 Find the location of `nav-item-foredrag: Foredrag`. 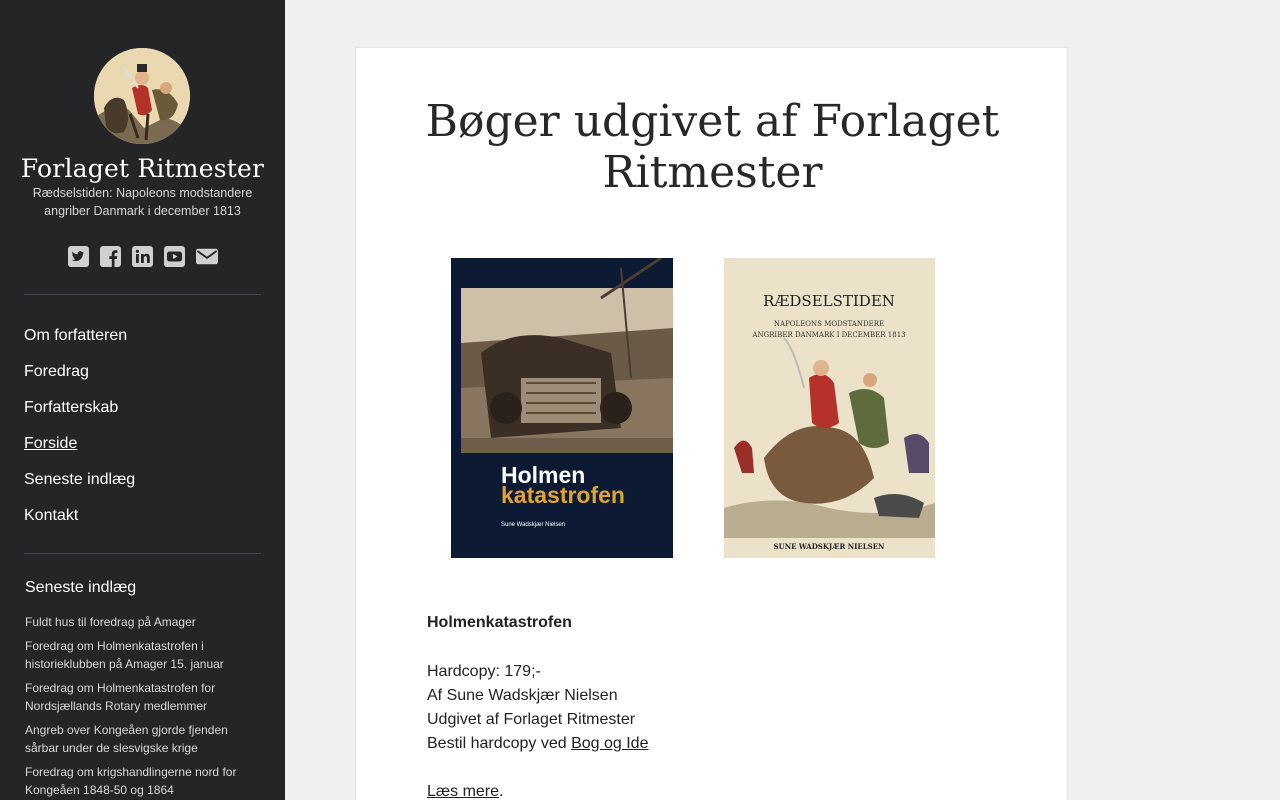

nav-item-foredrag: Foredrag is located at coordinates (142, 378).